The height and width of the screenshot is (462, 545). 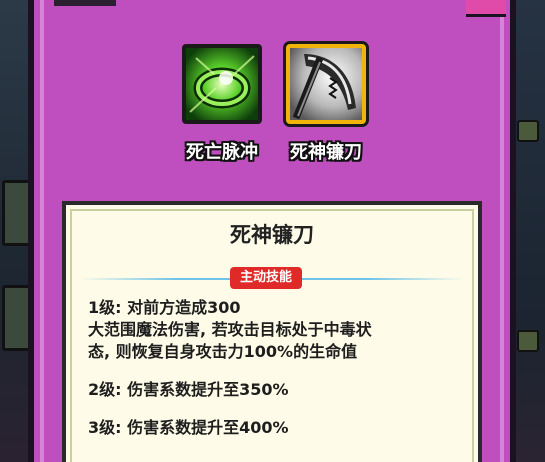 What do you see at coordinates (326, 152) in the screenshot?
I see `skill-label: 死神镰刀` at bounding box center [326, 152].